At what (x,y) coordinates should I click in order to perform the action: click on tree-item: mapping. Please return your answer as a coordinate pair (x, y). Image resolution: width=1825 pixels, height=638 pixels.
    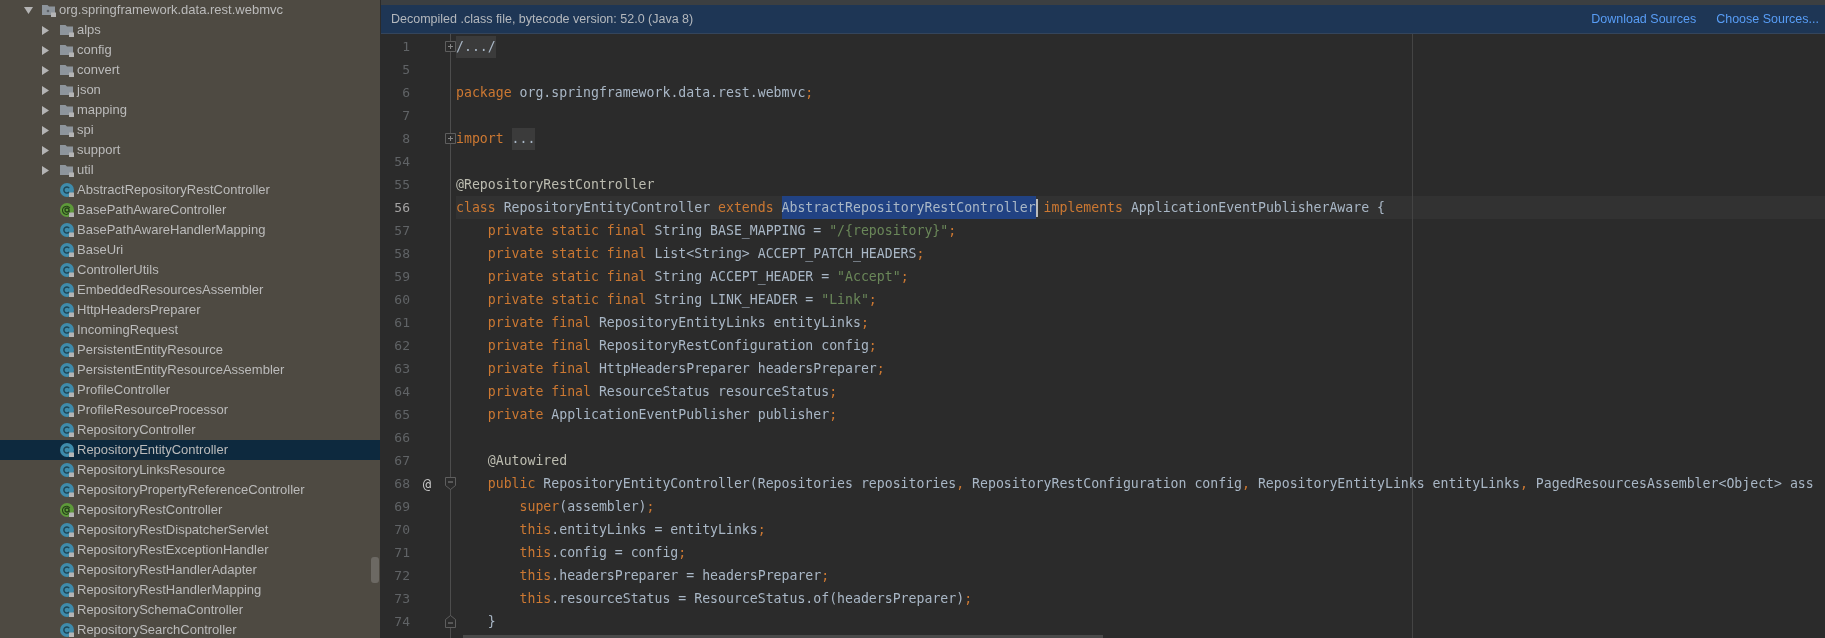
    Looking at the image, I should click on (93, 110).